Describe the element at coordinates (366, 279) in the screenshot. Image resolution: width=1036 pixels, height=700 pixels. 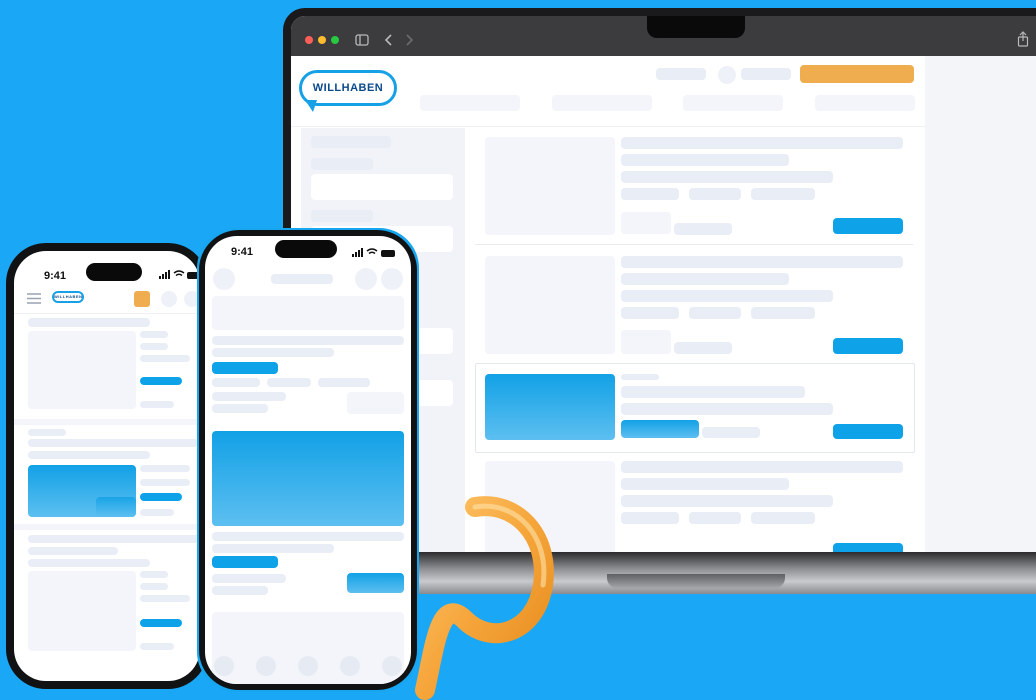
I see `share-button-placeholder` at that location.